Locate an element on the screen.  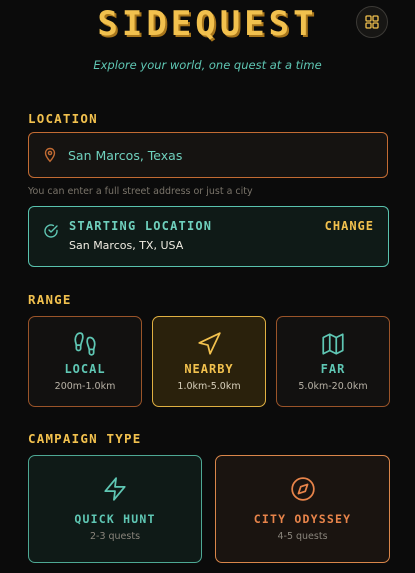
starting-location-value: San Marcos, TX, USA is located at coordinates (126, 245).